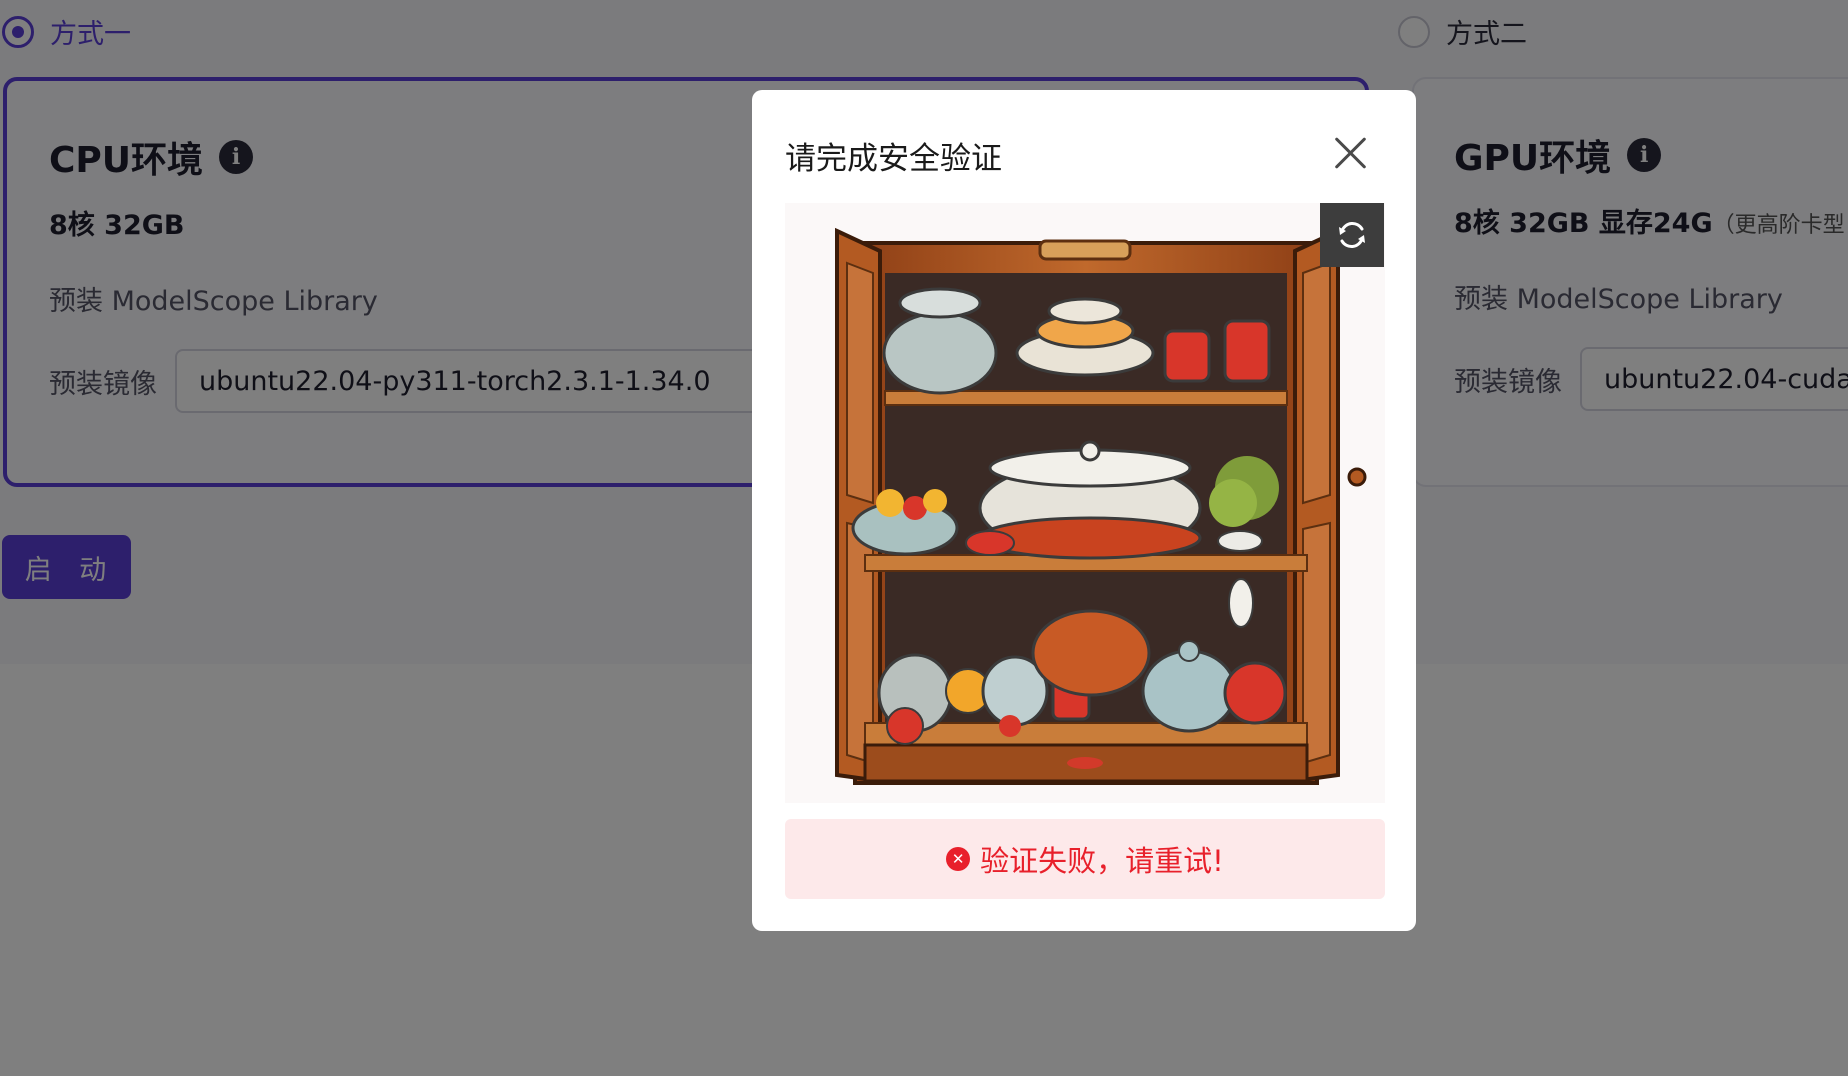 Image resolution: width=1848 pixels, height=1076 pixels. I want to click on modal-title: 请完成安全验证, so click(893, 159).